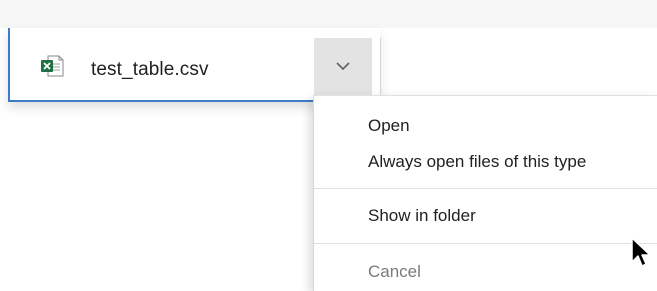 The height and width of the screenshot is (291, 657). Describe the element at coordinates (389, 125) in the screenshot. I see `menu-item-open-label: Open` at that location.